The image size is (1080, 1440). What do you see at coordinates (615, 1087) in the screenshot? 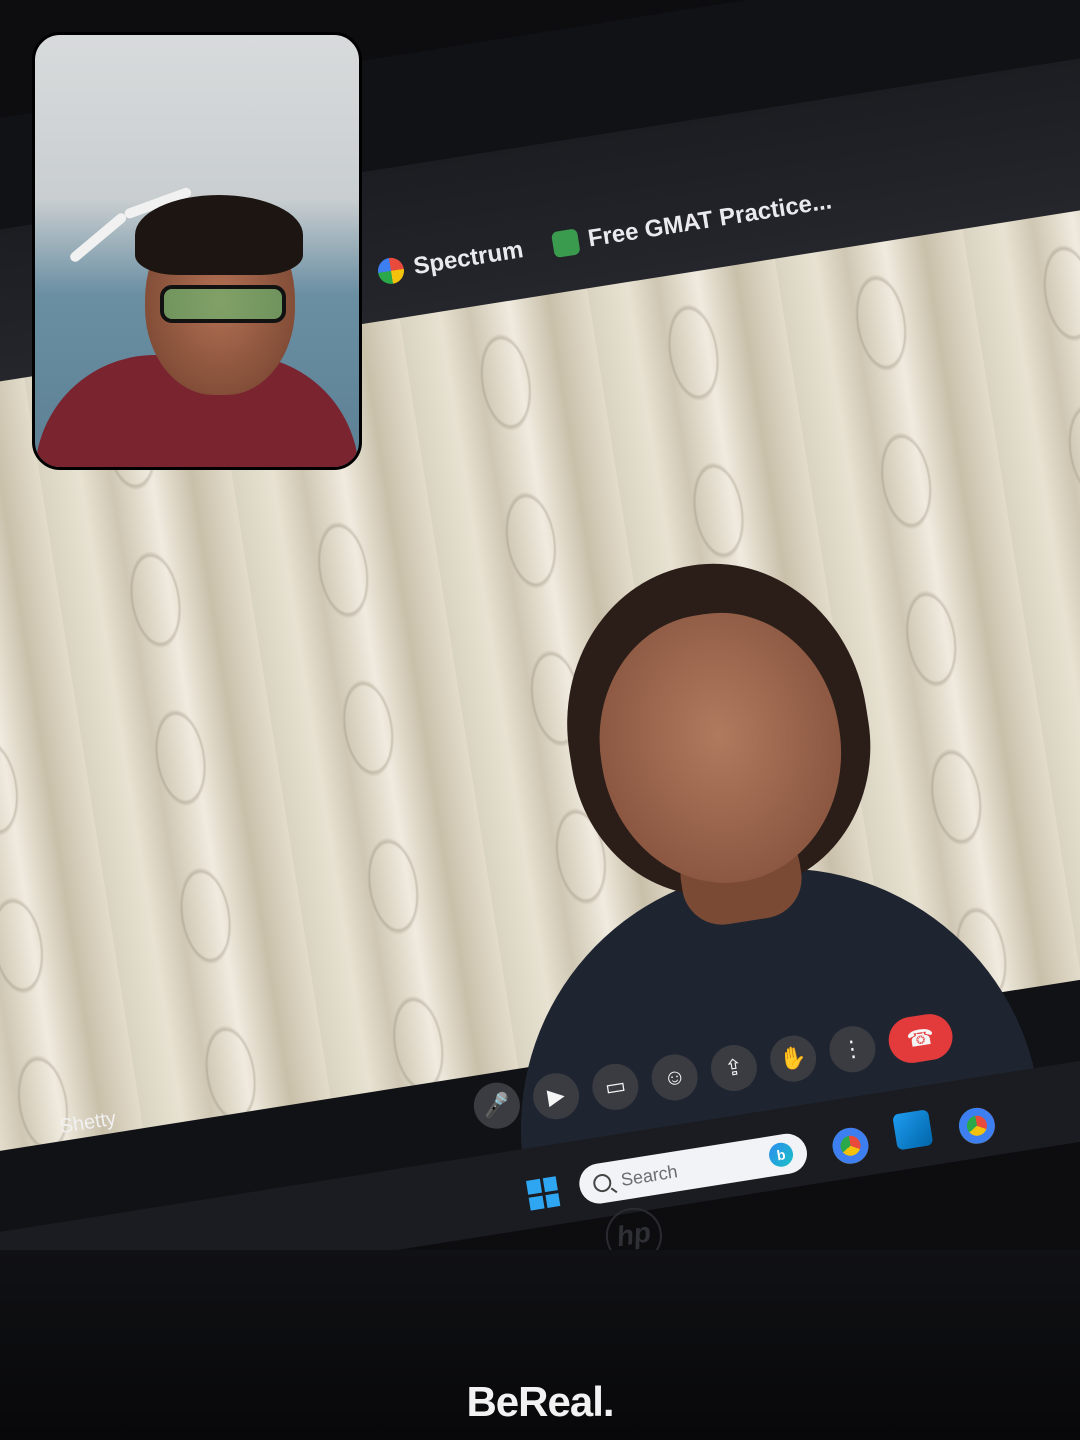
I see `captions-icon: ▭` at bounding box center [615, 1087].